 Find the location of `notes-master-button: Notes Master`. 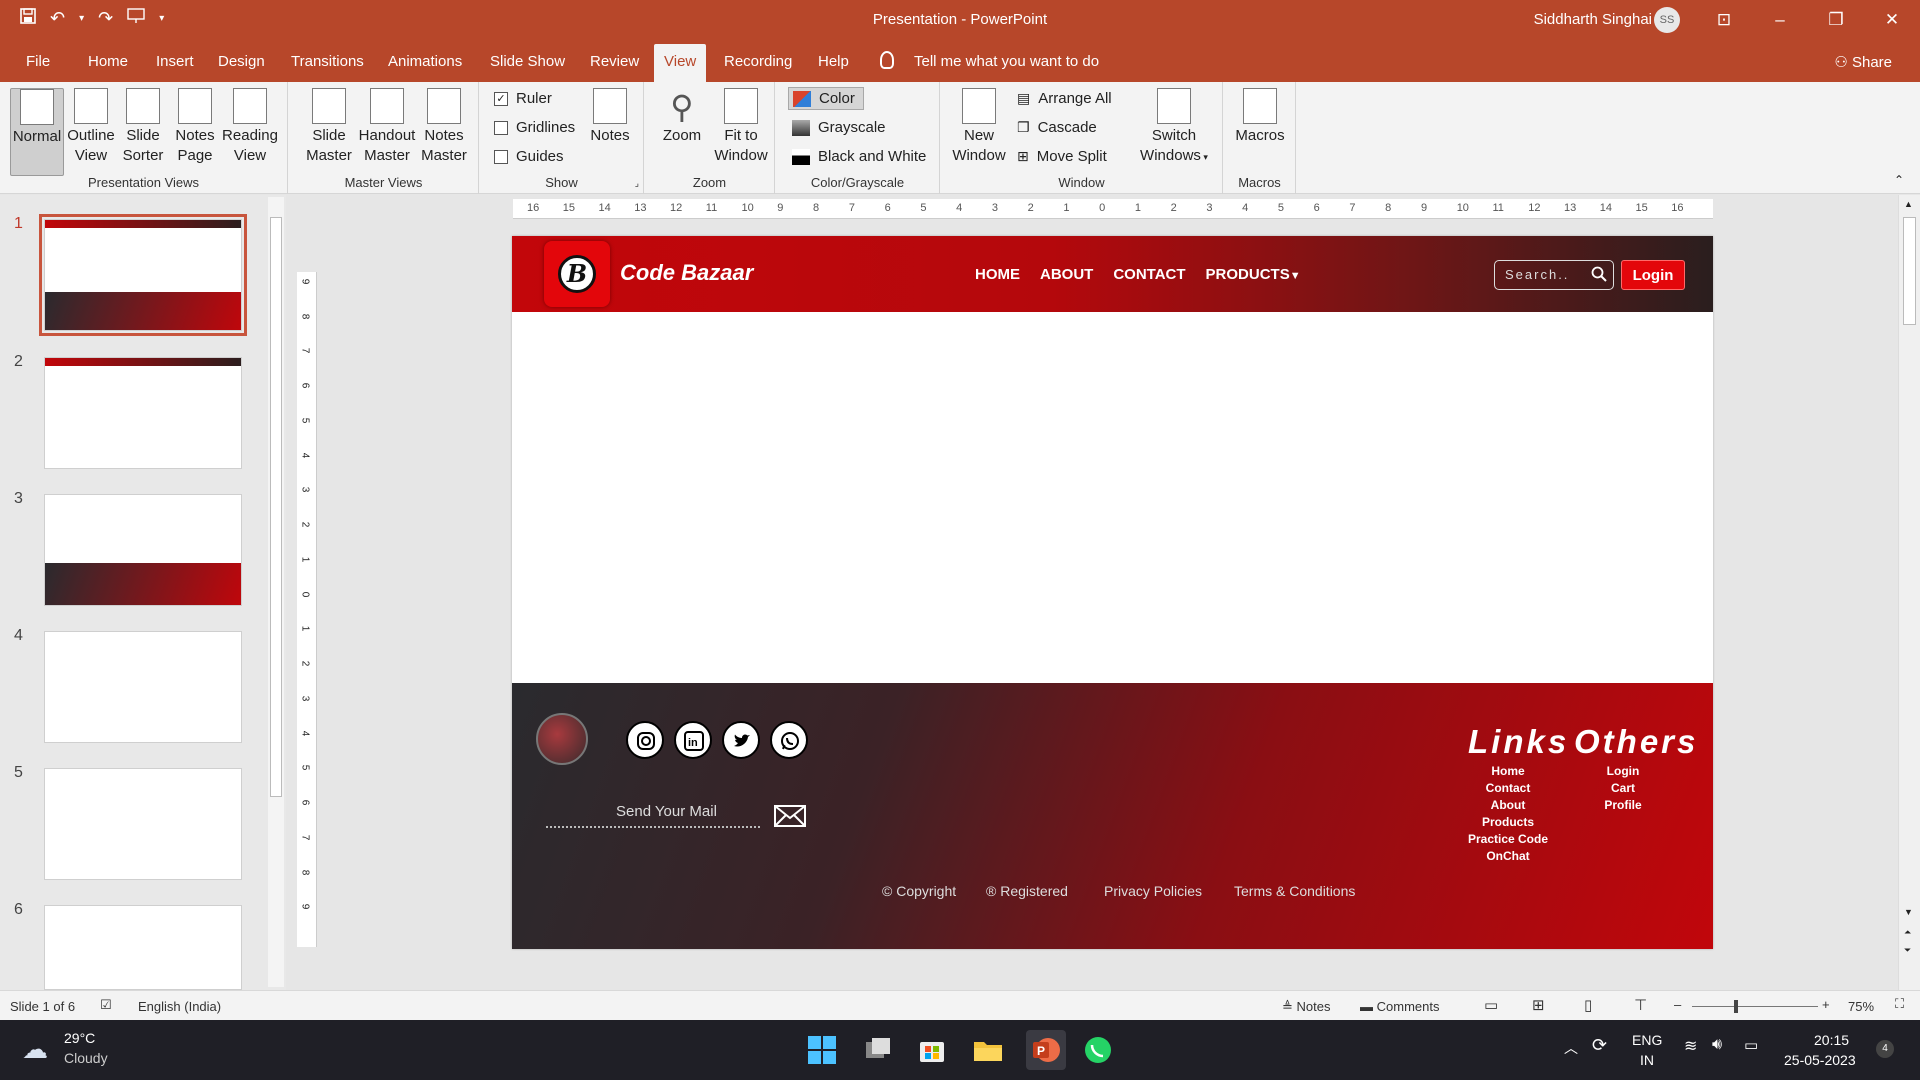

notes-master-button: Notes Master is located at coordinates (444, 127).